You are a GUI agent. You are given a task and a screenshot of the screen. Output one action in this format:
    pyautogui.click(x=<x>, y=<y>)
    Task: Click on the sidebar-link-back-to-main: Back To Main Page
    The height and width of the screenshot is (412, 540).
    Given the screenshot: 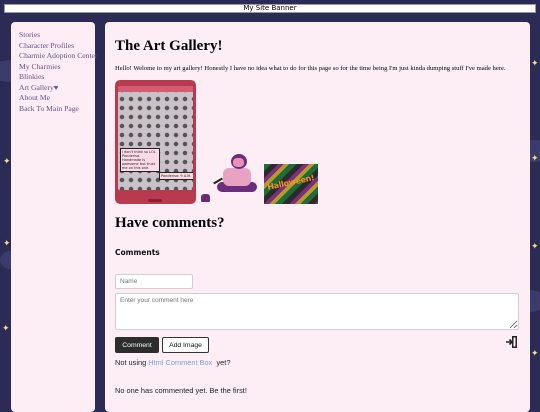 What is the action you would take?
    pyautogui.click(x=57, y=109)
    